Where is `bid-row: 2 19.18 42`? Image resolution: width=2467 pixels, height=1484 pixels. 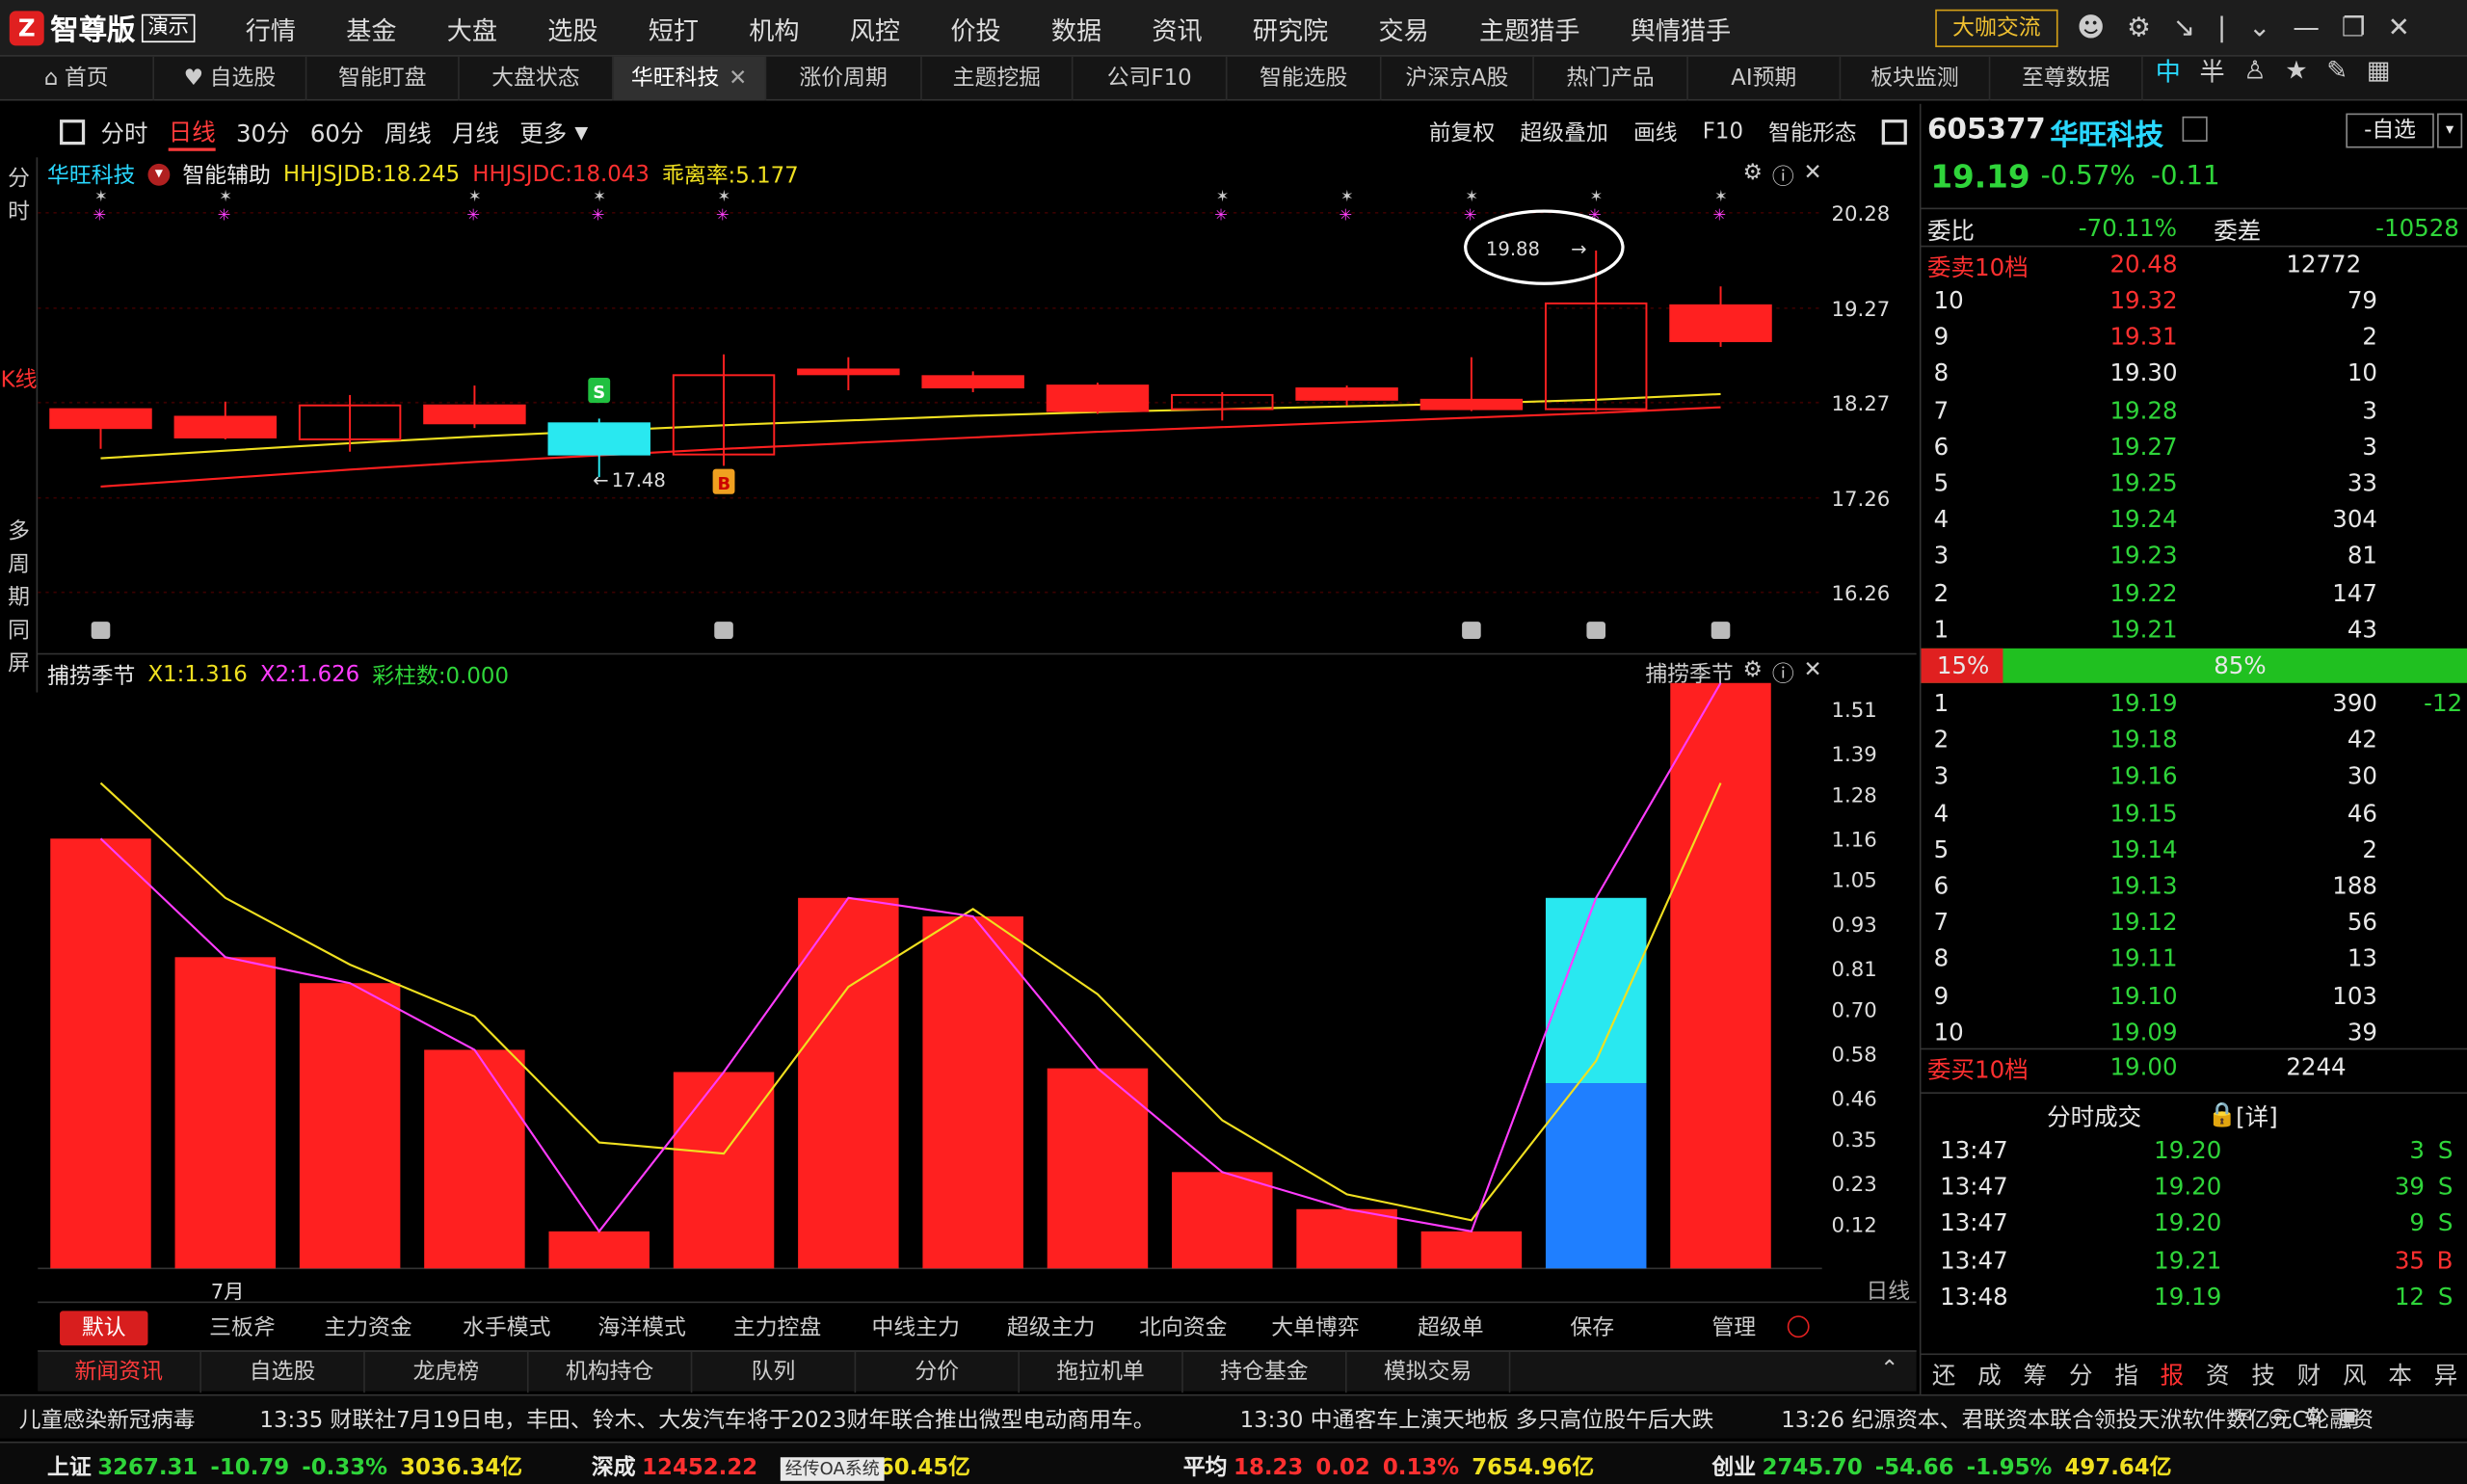
bid-row: 2 19.18 42 is located at coordinates (2194, 741).